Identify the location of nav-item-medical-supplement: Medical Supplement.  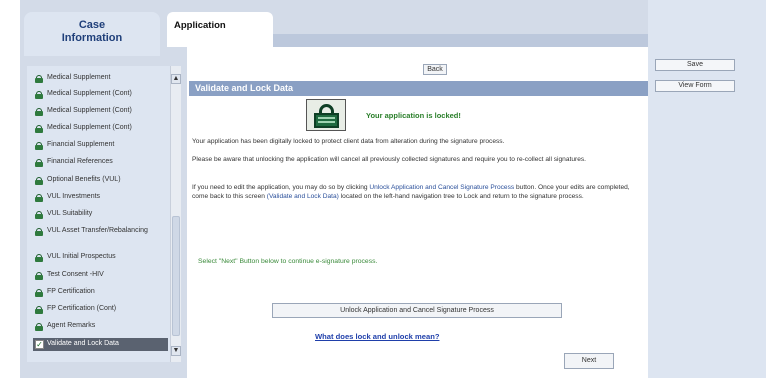
(102, 78).